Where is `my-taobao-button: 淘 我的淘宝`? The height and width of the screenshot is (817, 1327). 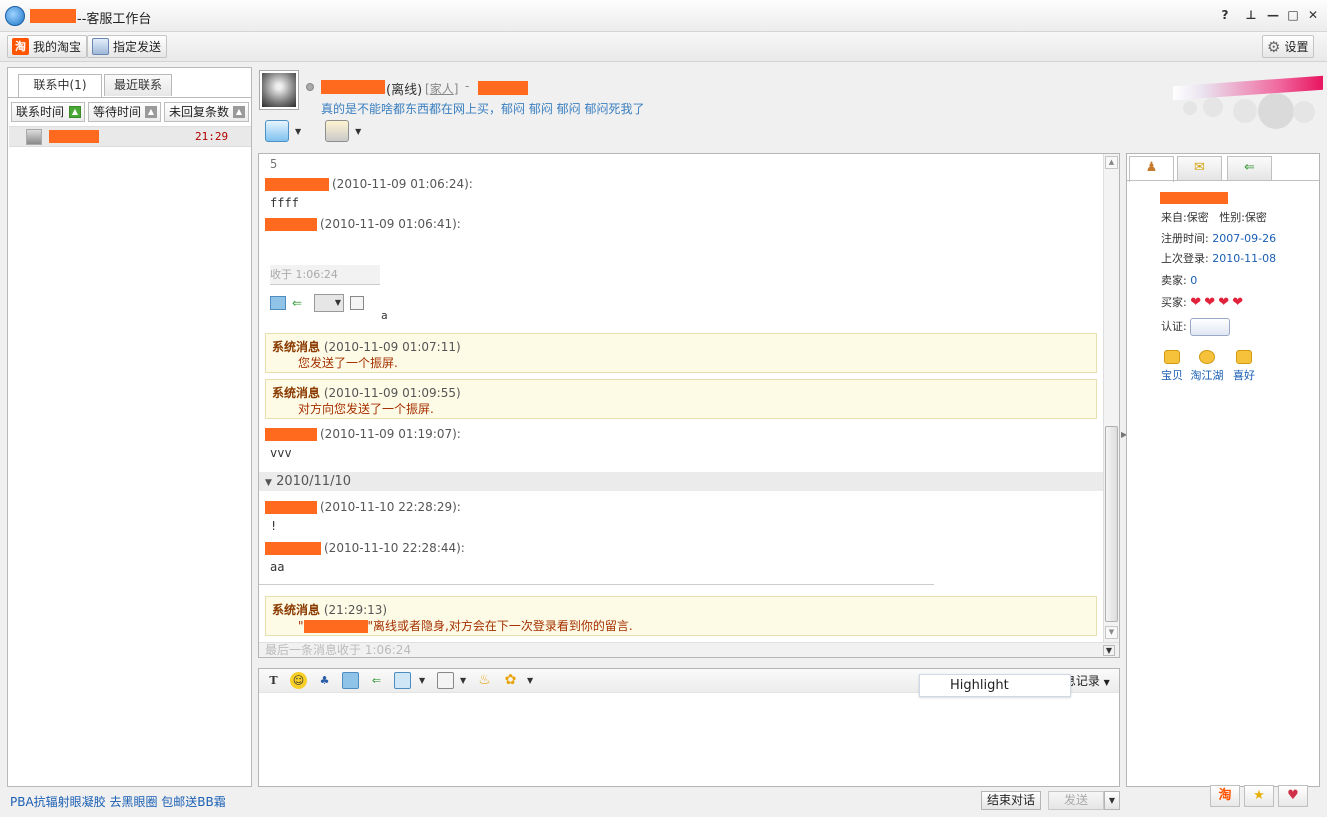
my-taobao-button: 淘 我的淘宝 is located at coordinates (47, 46).